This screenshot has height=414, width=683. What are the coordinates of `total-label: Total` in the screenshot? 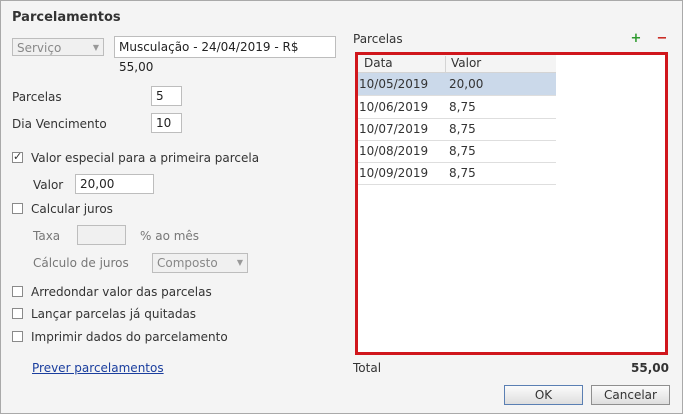 It's located at (367, 368).